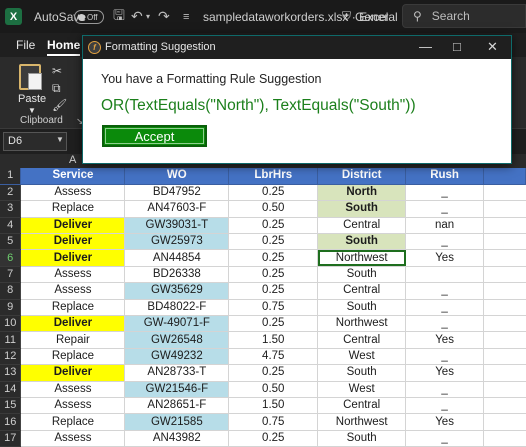 This screenshot has width=526, height=447. I want to click on cell-rush: nan, so click(445, 226).